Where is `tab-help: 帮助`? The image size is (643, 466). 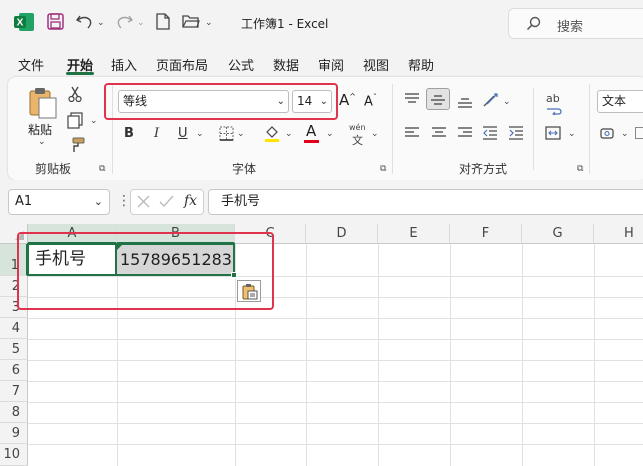 tab-help: 帮助 is located at coordinates (421, 64).